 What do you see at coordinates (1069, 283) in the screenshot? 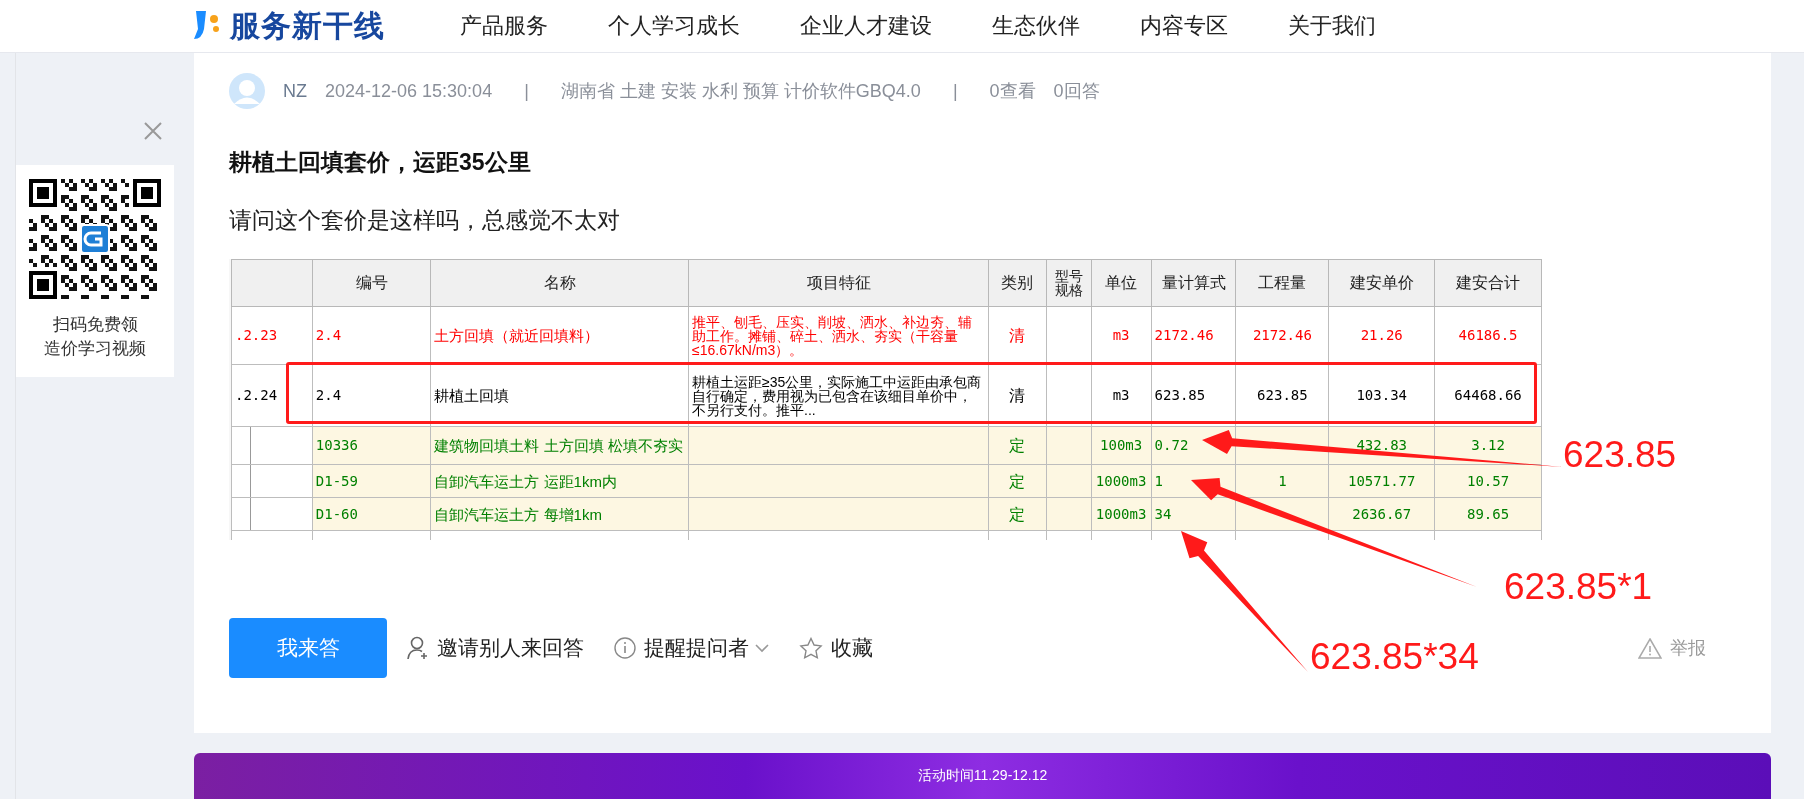
I see `column-header: 型号规格` at bounding box center [1069, 283].